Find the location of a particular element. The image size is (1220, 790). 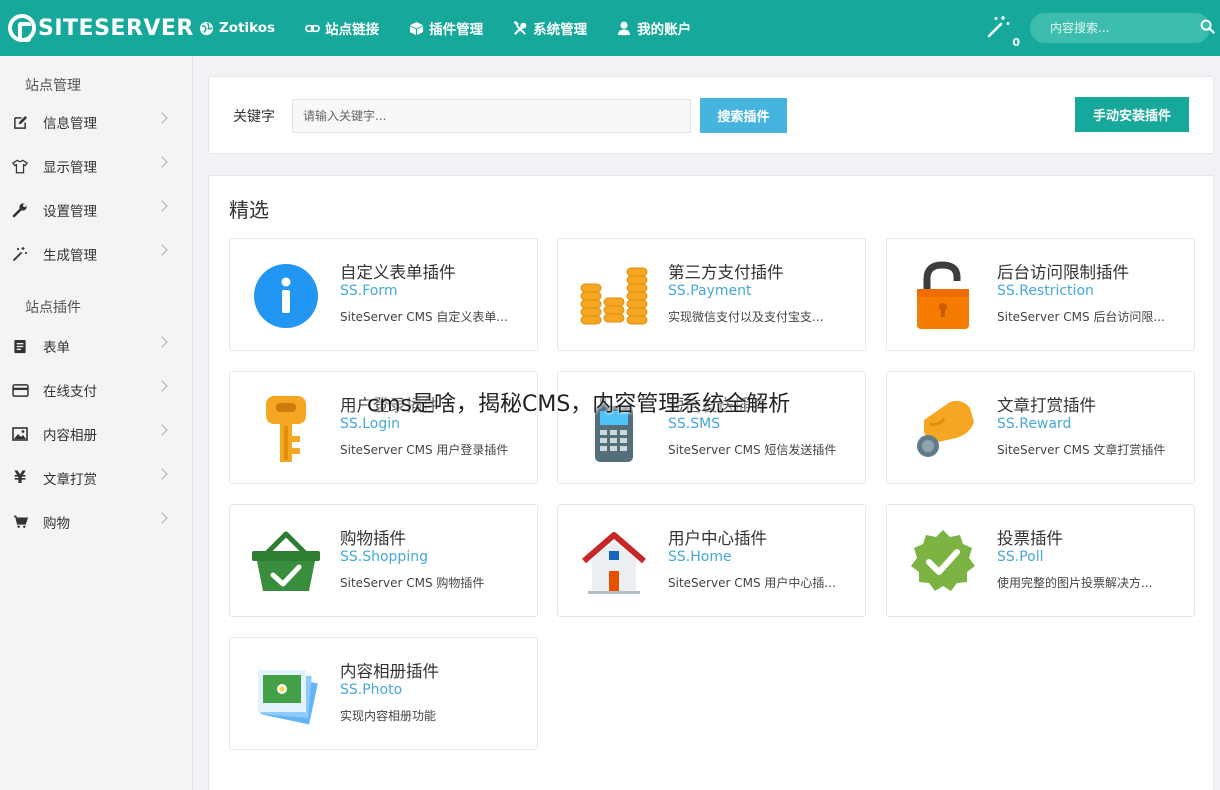

user-icon is located at coordinates (624, 28).